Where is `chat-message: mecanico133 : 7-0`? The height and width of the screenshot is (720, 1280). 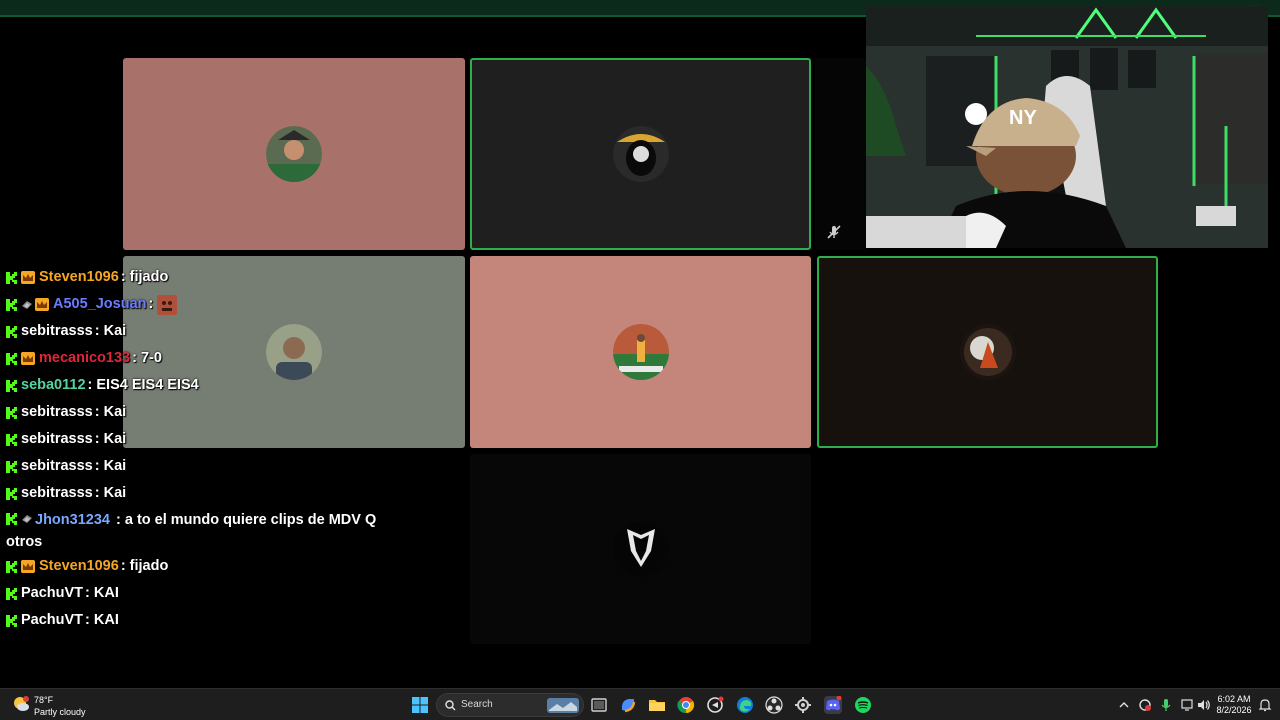
chat-message: mecanico133 : 7-0 is located at coordinates (196, 358).